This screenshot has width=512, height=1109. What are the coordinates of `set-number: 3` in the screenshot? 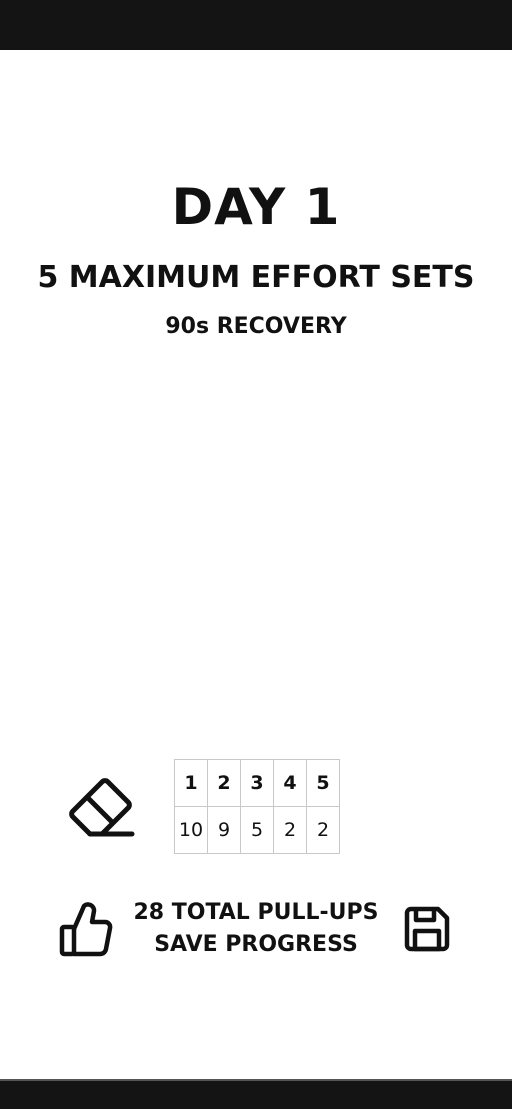 It's located at (257, 783).